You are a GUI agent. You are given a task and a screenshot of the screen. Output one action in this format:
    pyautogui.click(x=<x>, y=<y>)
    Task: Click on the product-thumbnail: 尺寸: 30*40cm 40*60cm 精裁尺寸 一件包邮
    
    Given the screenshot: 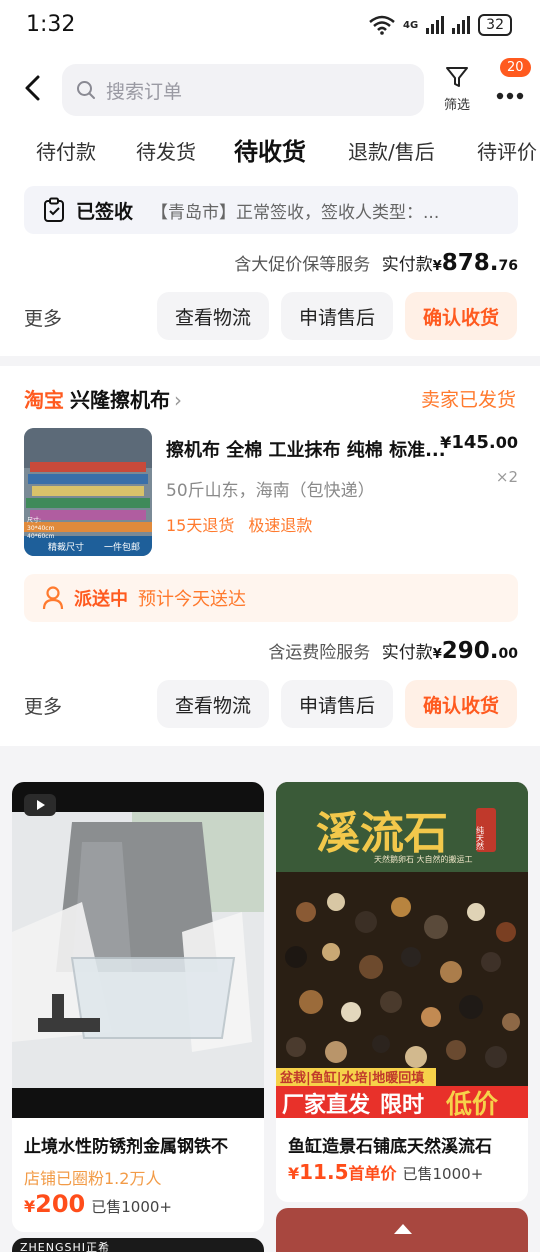 What is the action you would take?
    pyautogui.click(x=88, y=492)
    